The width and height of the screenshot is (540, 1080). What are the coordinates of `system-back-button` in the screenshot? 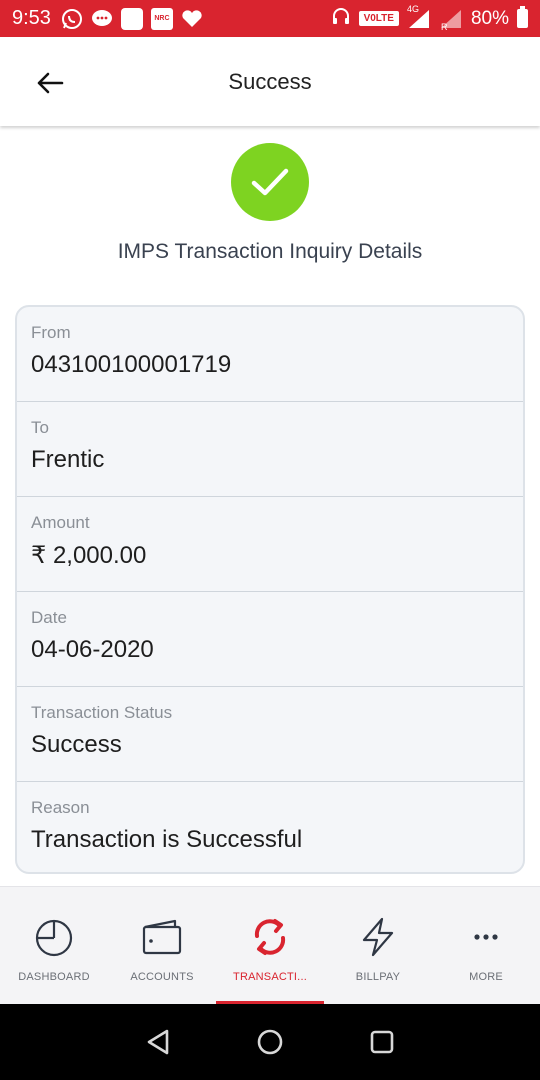 It's located at (158, 1042).